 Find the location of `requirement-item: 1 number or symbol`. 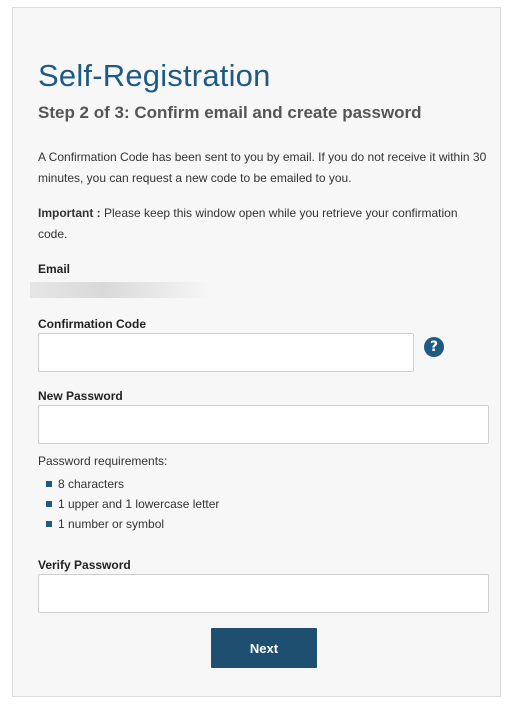

requirement-item: 1 number or symbol is located at coordinates (132, 524).